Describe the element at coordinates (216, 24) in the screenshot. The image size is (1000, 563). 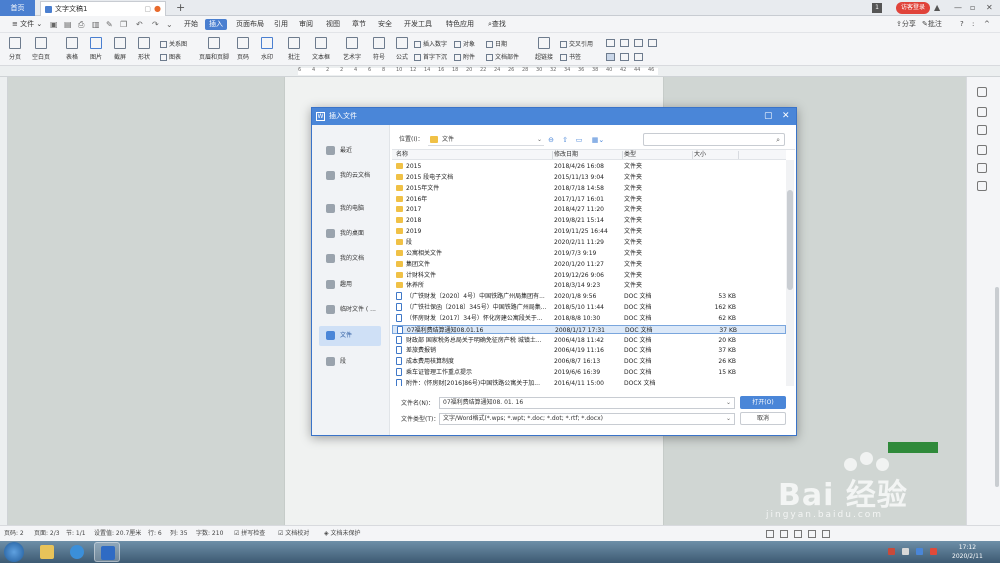
I see `menu-insert: 插入` at that location.